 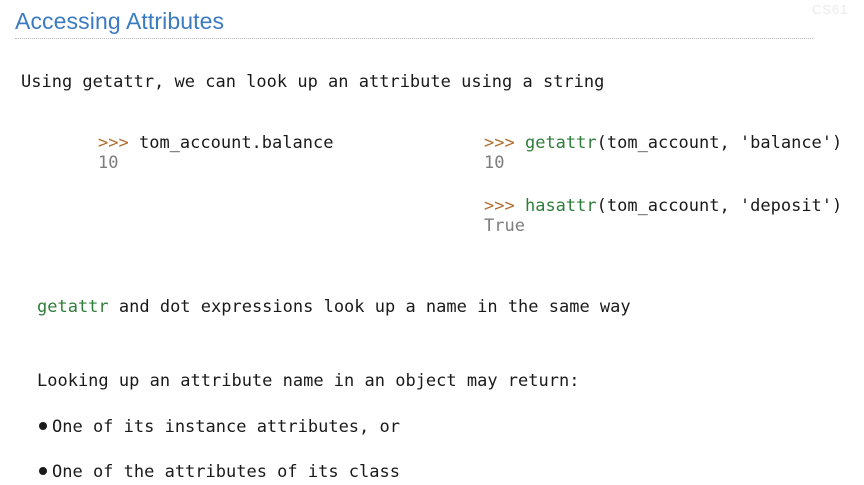 What do you see at coordinates (719, 206) in the screenshot?
I see `function-args: (tom_account, 'deposit')` at bounding box center [719, 206].